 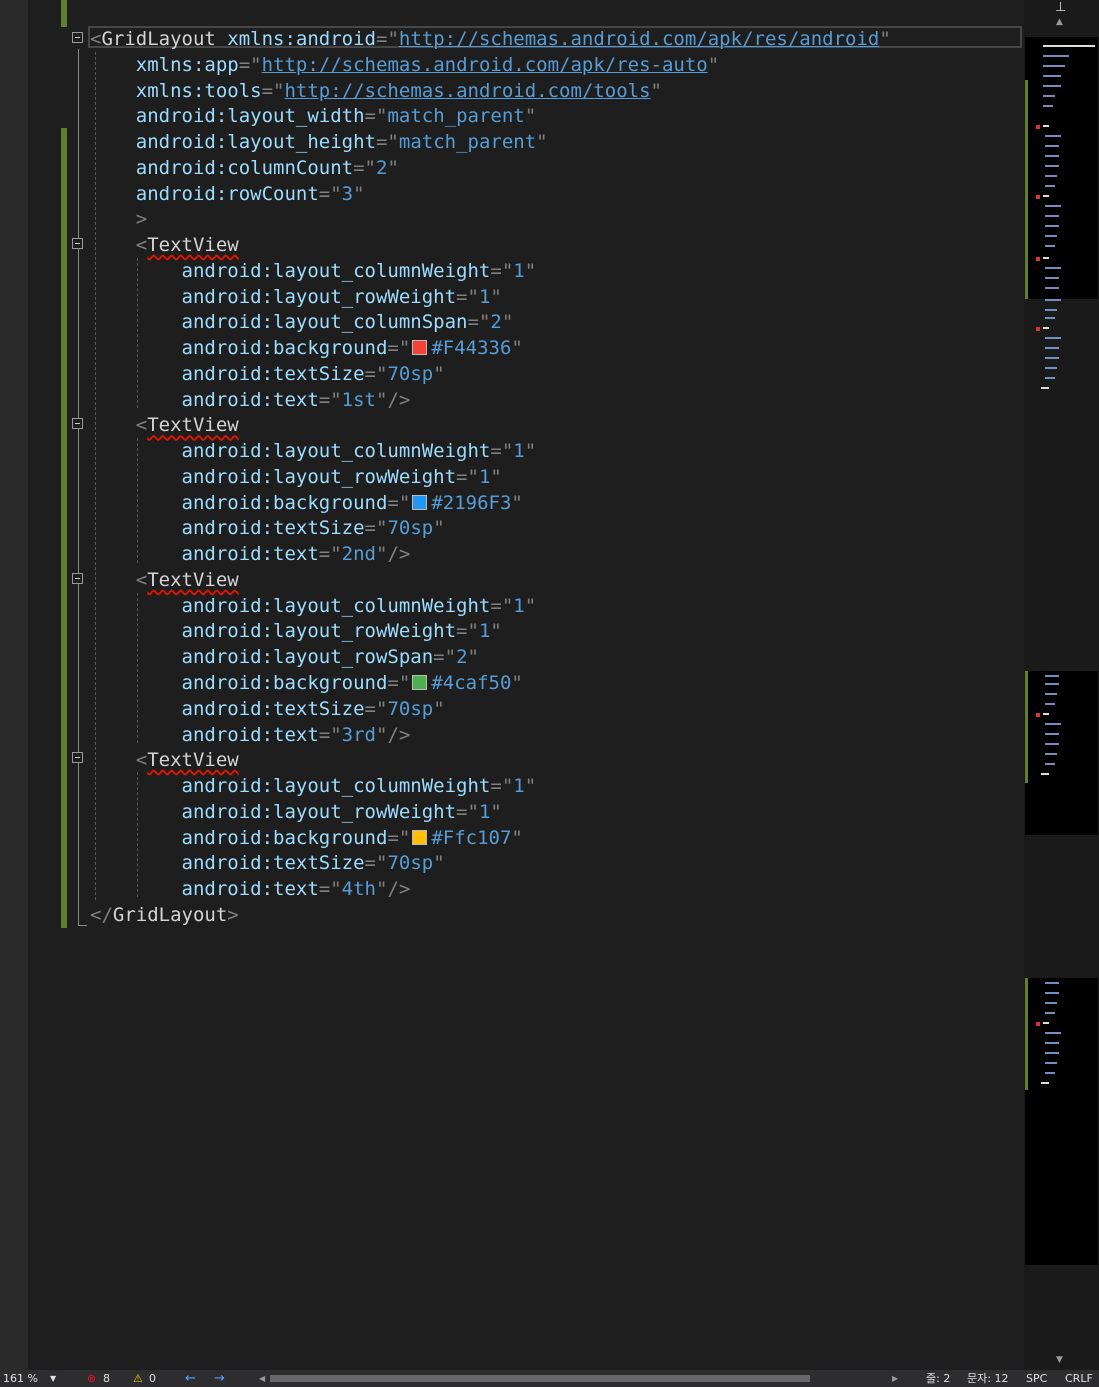 I want to click on scroll-up-icon: ▲, so click(x=1059, y=22).